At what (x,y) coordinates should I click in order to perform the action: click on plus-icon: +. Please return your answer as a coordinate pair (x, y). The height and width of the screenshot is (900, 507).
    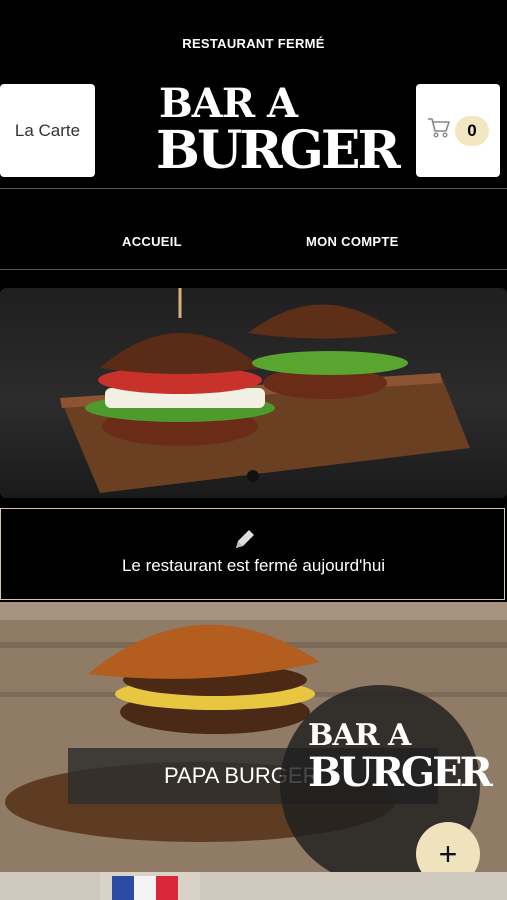
    Looking at the image, I should click on (448, 853).